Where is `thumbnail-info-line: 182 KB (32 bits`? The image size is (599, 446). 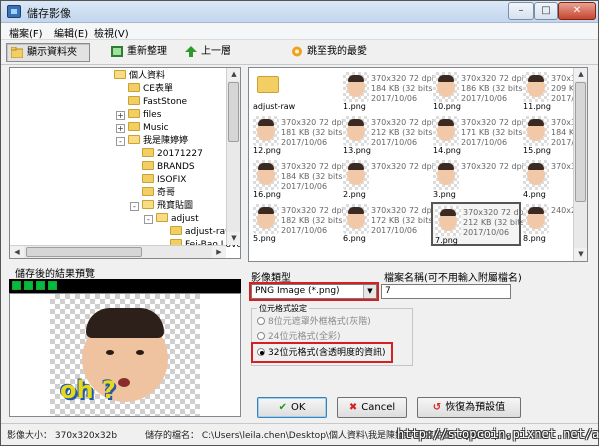 thumbnail-info-line: 182 KB (32 bits is located at coordinates (312, 220).